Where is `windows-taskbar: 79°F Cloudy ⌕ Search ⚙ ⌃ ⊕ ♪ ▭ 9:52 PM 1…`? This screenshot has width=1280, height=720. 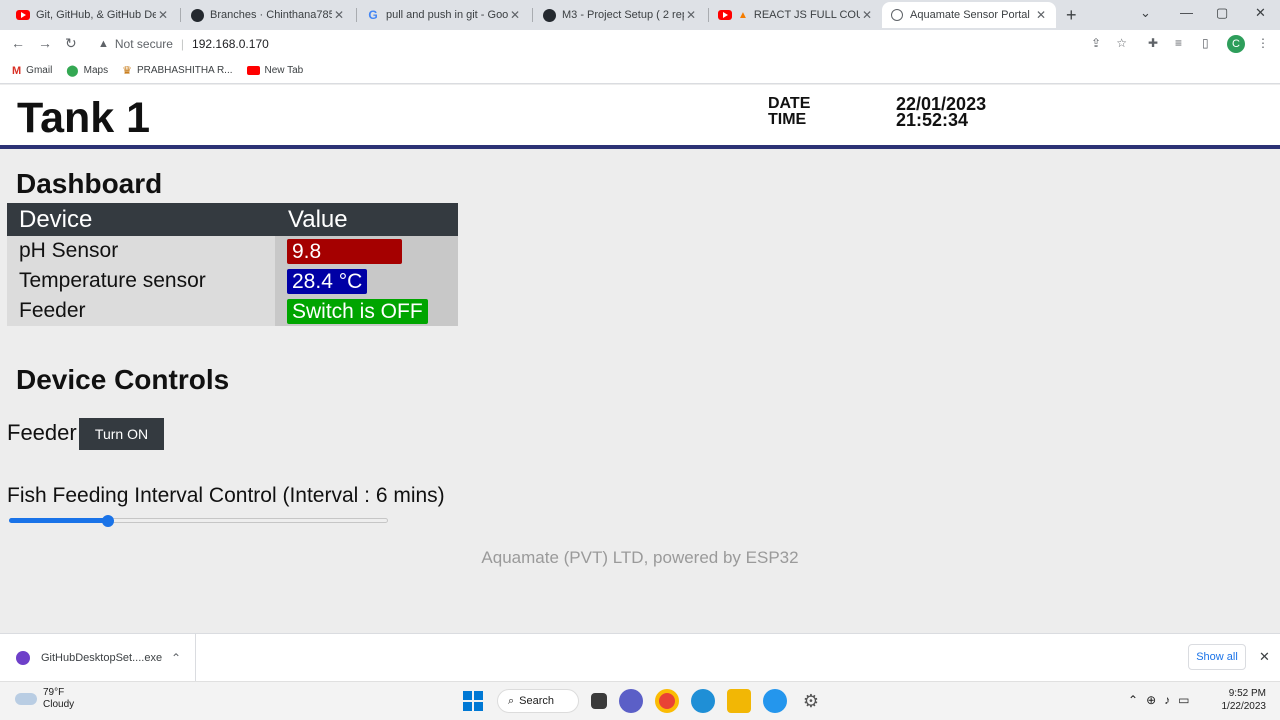 windows-taskbar: 79°F Cloudy ⌕ Search ⚙ ⌃ ⊕ ♪ ▭ 9:52 PM 1… is located at coordinates (640, 700).